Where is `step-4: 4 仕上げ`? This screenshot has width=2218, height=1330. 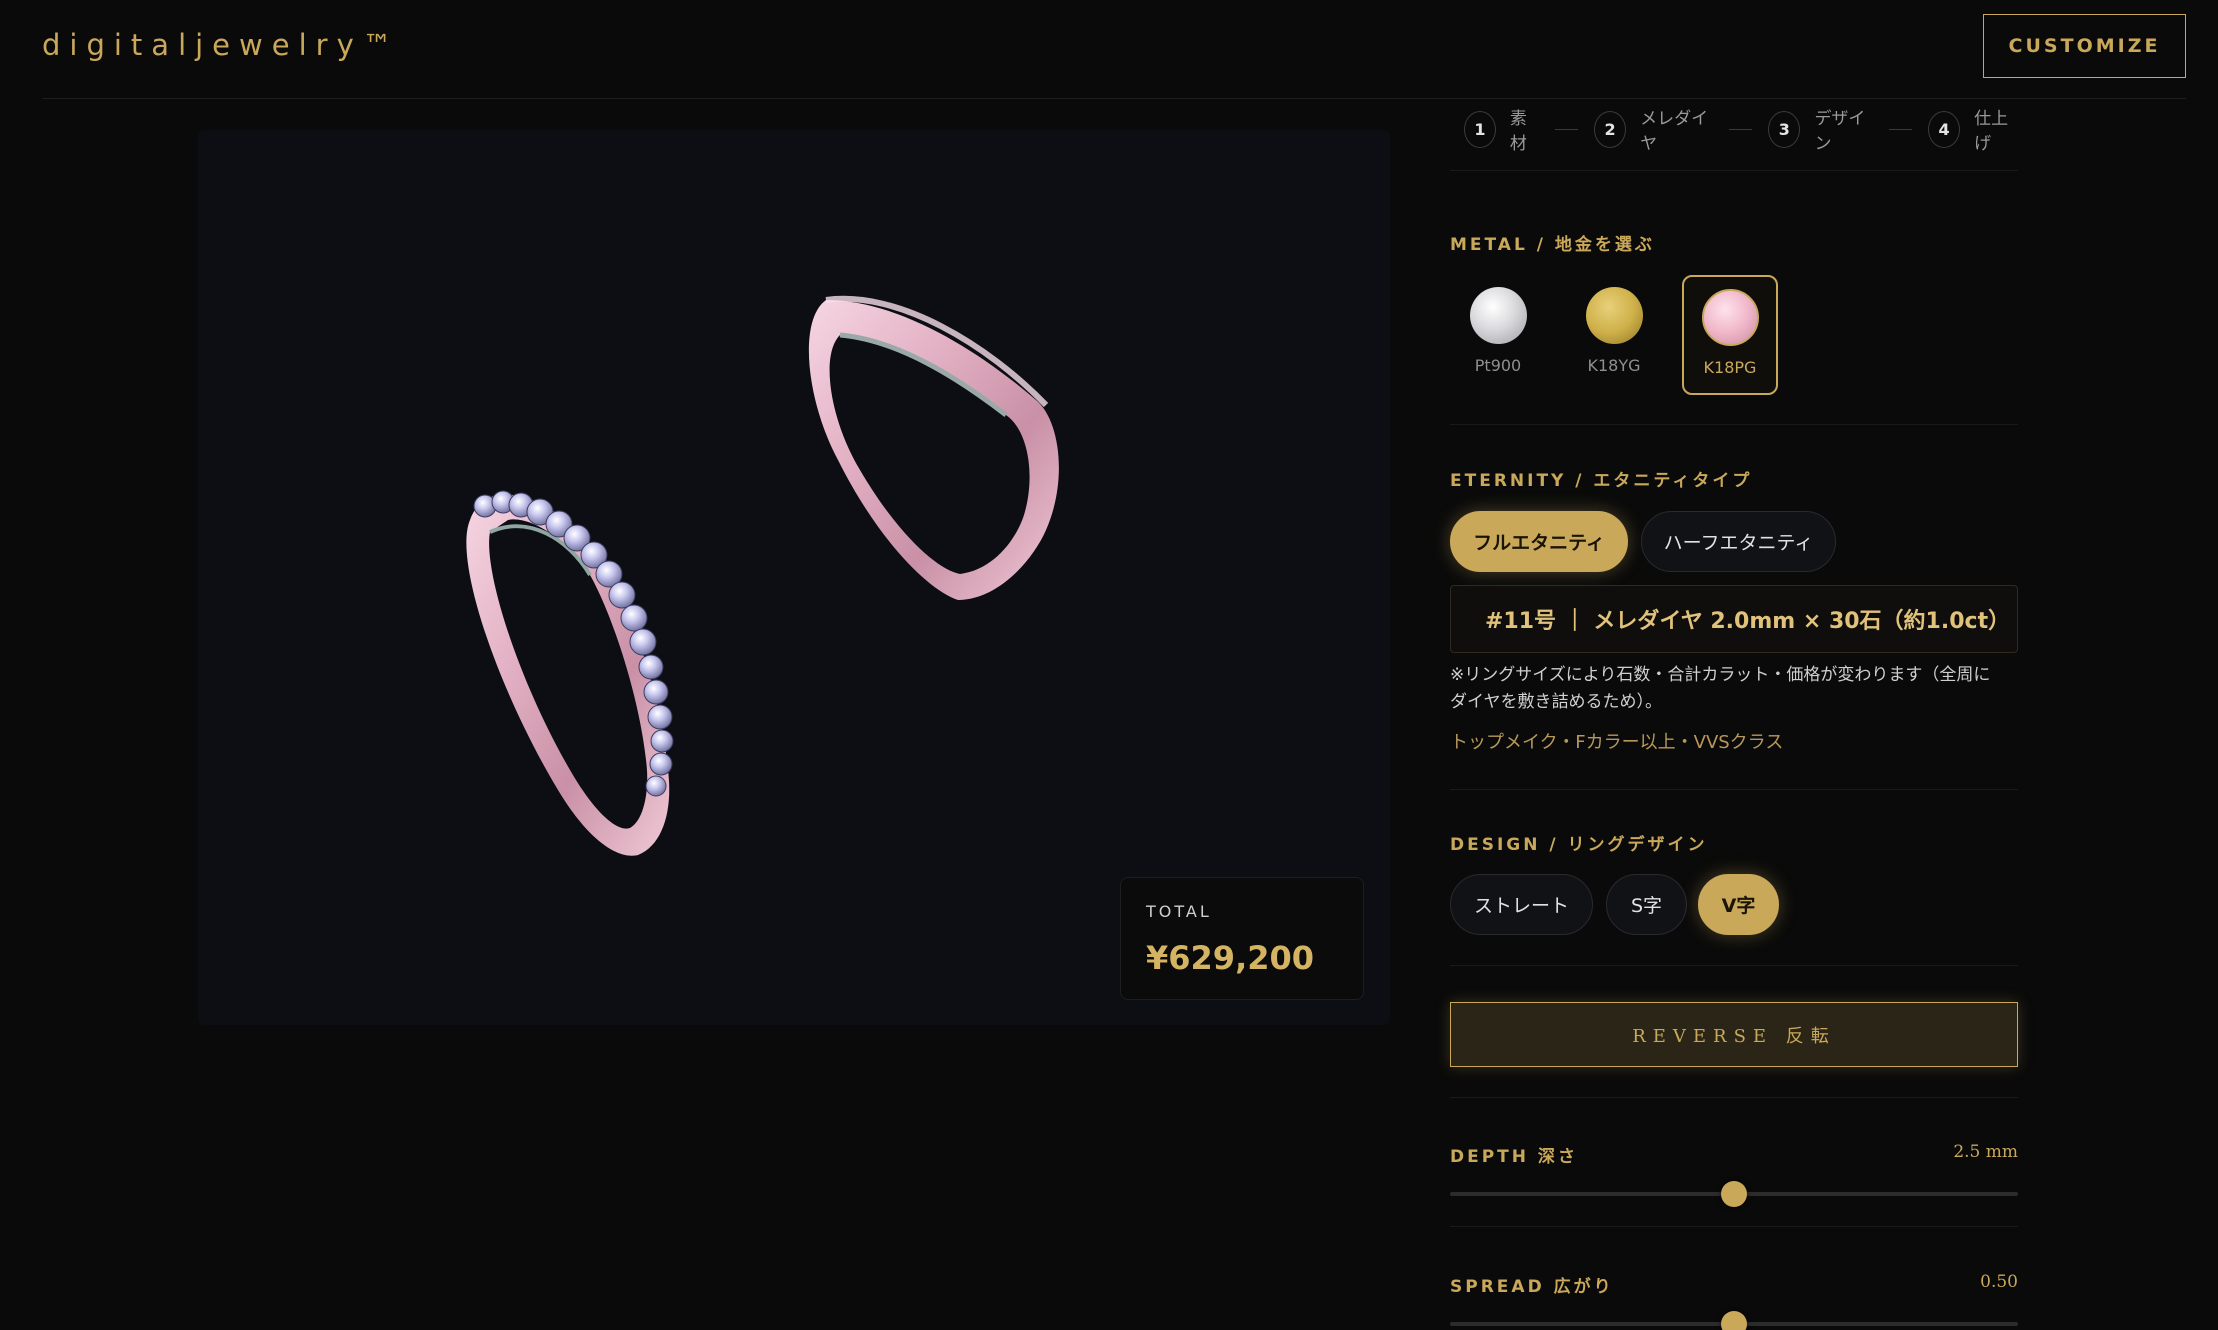 step-4: 4 仕上げ is located at coordinates (1973, 129).